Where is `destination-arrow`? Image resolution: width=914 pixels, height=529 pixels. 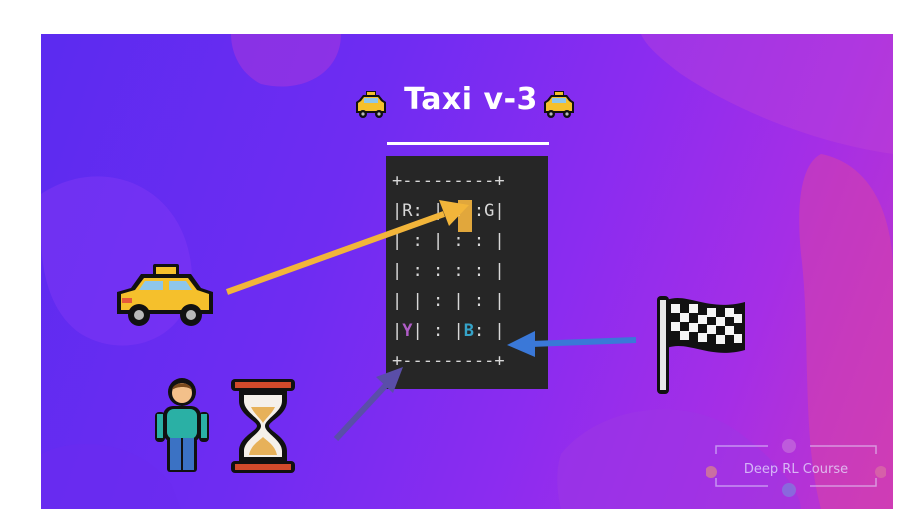 destination-arrow is located at coordinates (572, 344).